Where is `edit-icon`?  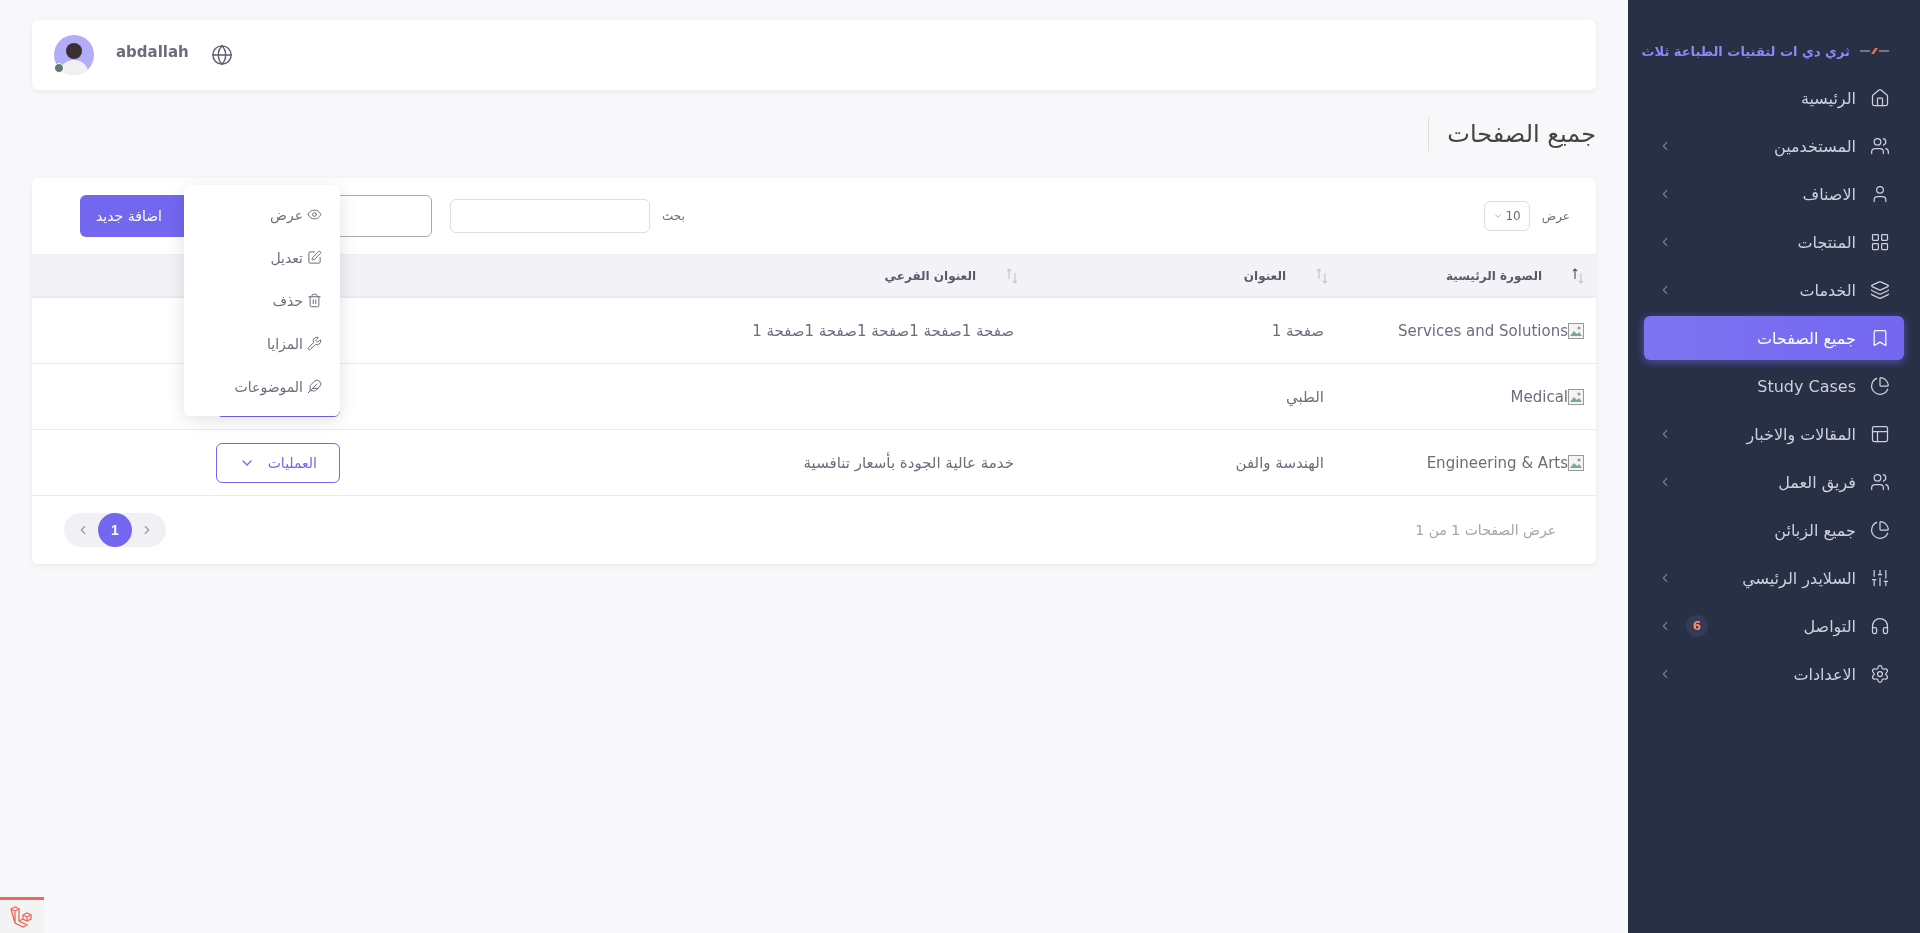 edit-icon is located at coordinates (314, 257).